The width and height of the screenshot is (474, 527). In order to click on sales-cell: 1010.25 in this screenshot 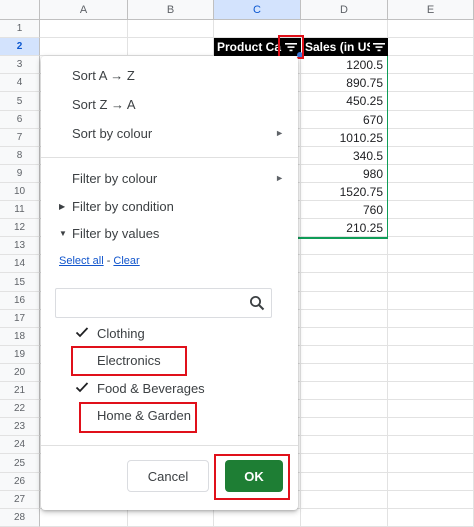, I will do `click(344, 138)`.